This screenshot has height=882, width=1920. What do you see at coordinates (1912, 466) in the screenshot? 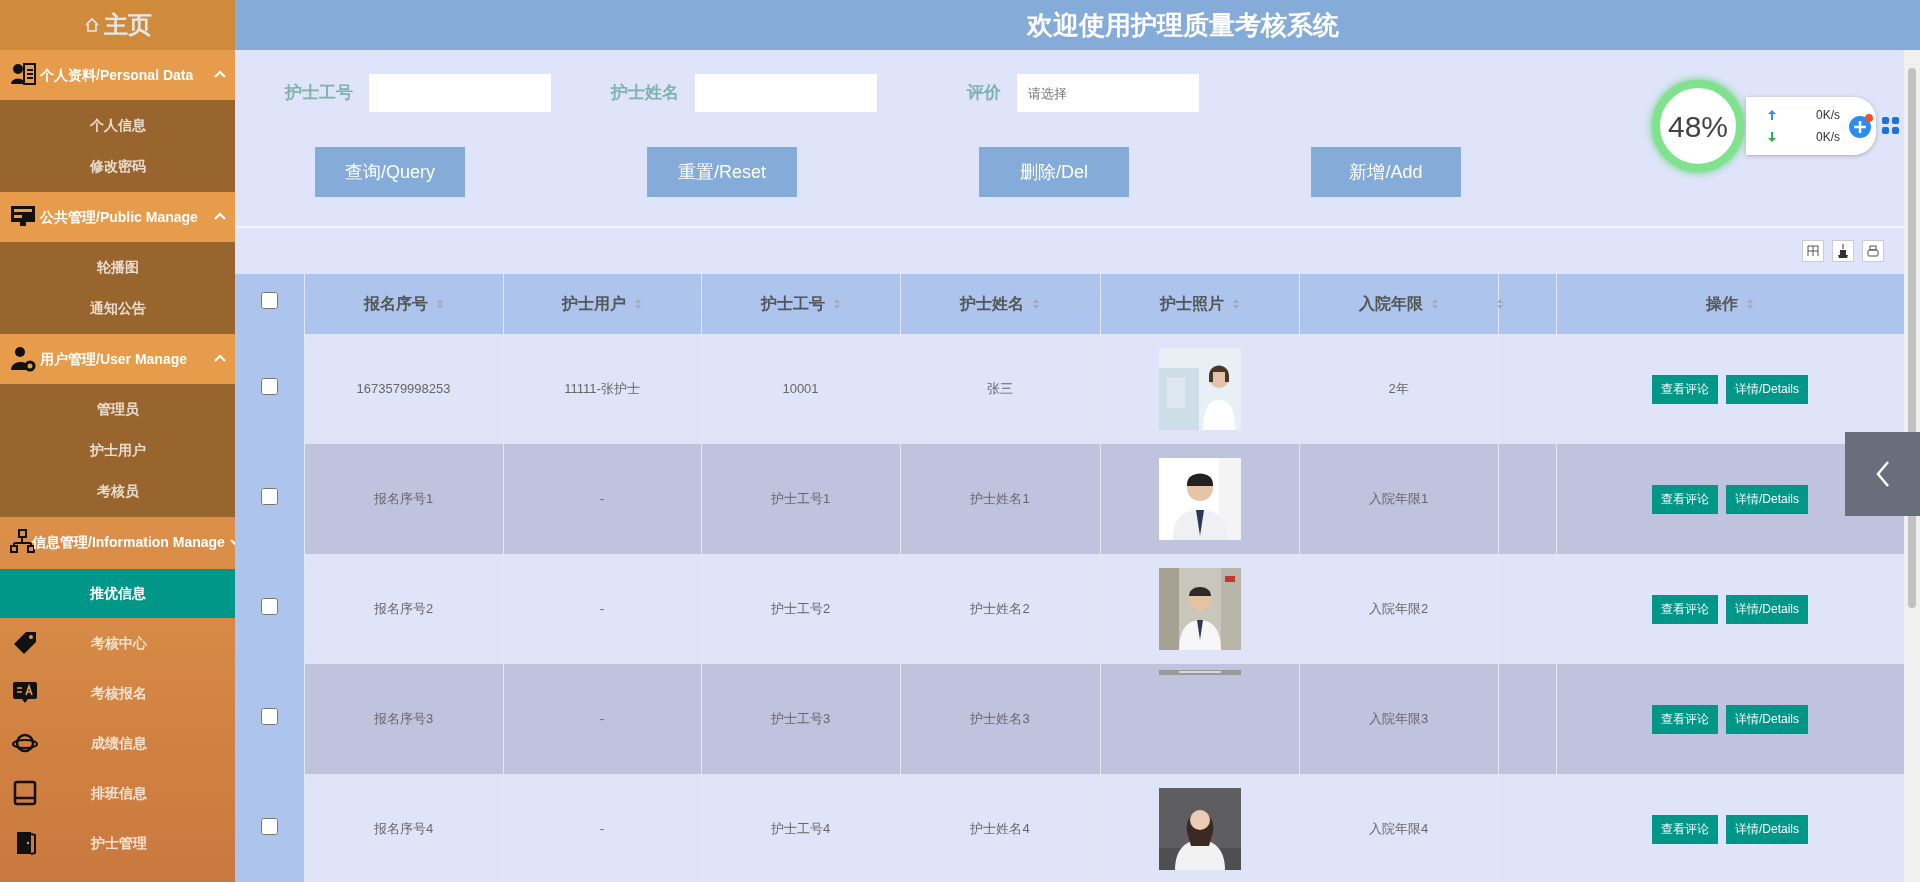
I see `scrollbar` at bounding box center [1912, 466].